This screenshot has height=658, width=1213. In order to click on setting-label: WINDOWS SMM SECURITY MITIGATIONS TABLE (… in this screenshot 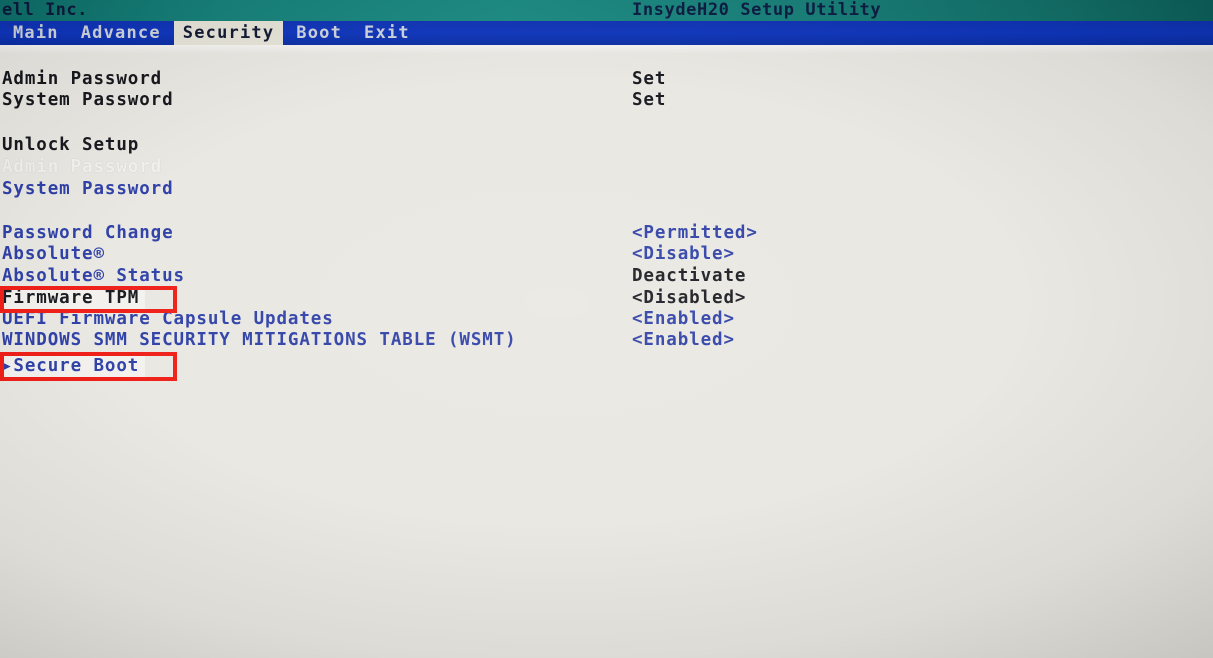, I will do `click(259, 340)`.